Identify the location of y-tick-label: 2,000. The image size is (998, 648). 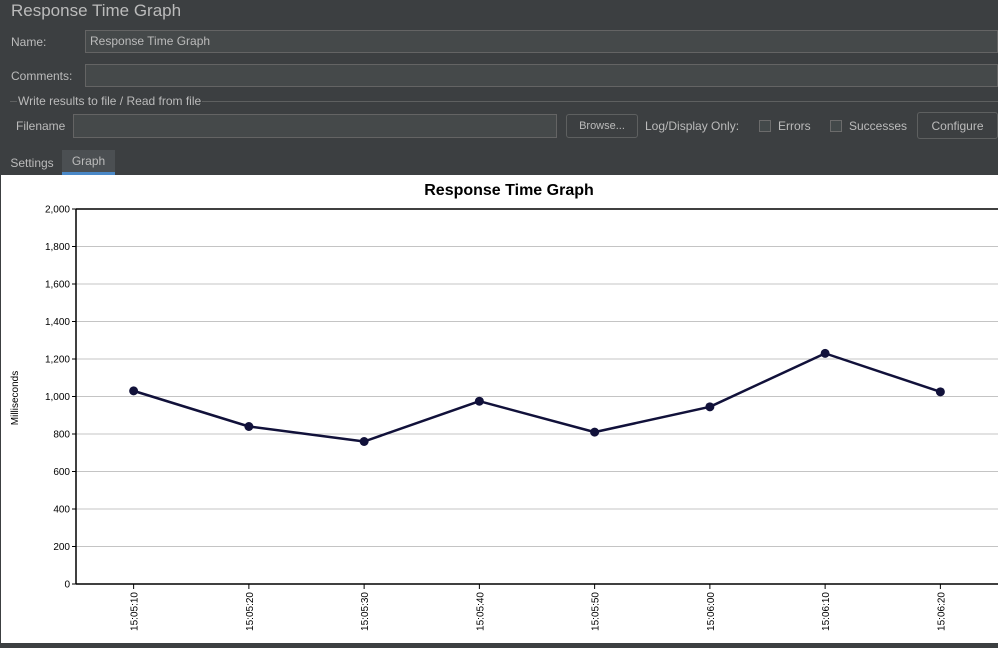
(57, 210).